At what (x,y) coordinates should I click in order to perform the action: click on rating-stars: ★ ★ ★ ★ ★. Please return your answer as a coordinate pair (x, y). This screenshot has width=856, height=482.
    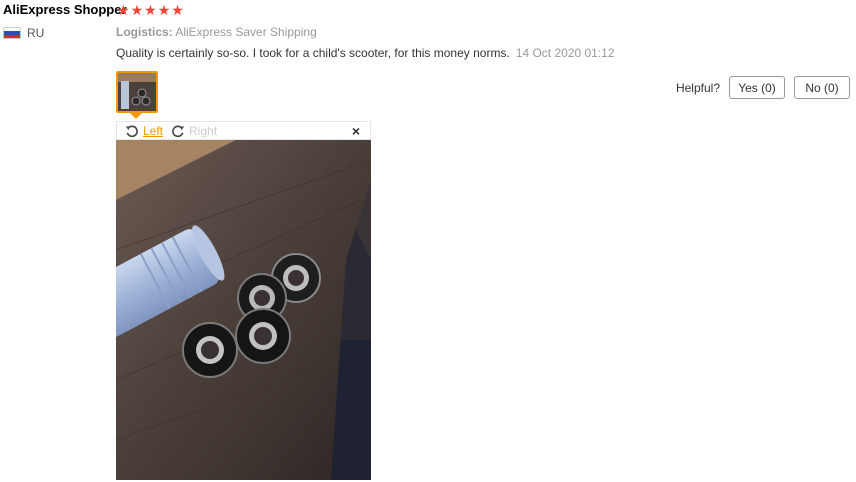
    Looking at the image, I should click on (150, 10).